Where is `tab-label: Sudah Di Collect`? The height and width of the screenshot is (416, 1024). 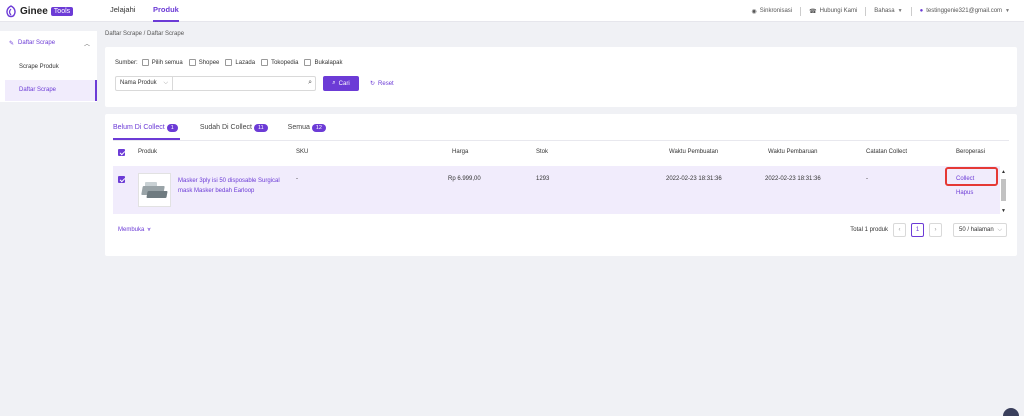 tab-label: Sudah Di Collect is located at coordinates (225, 127).